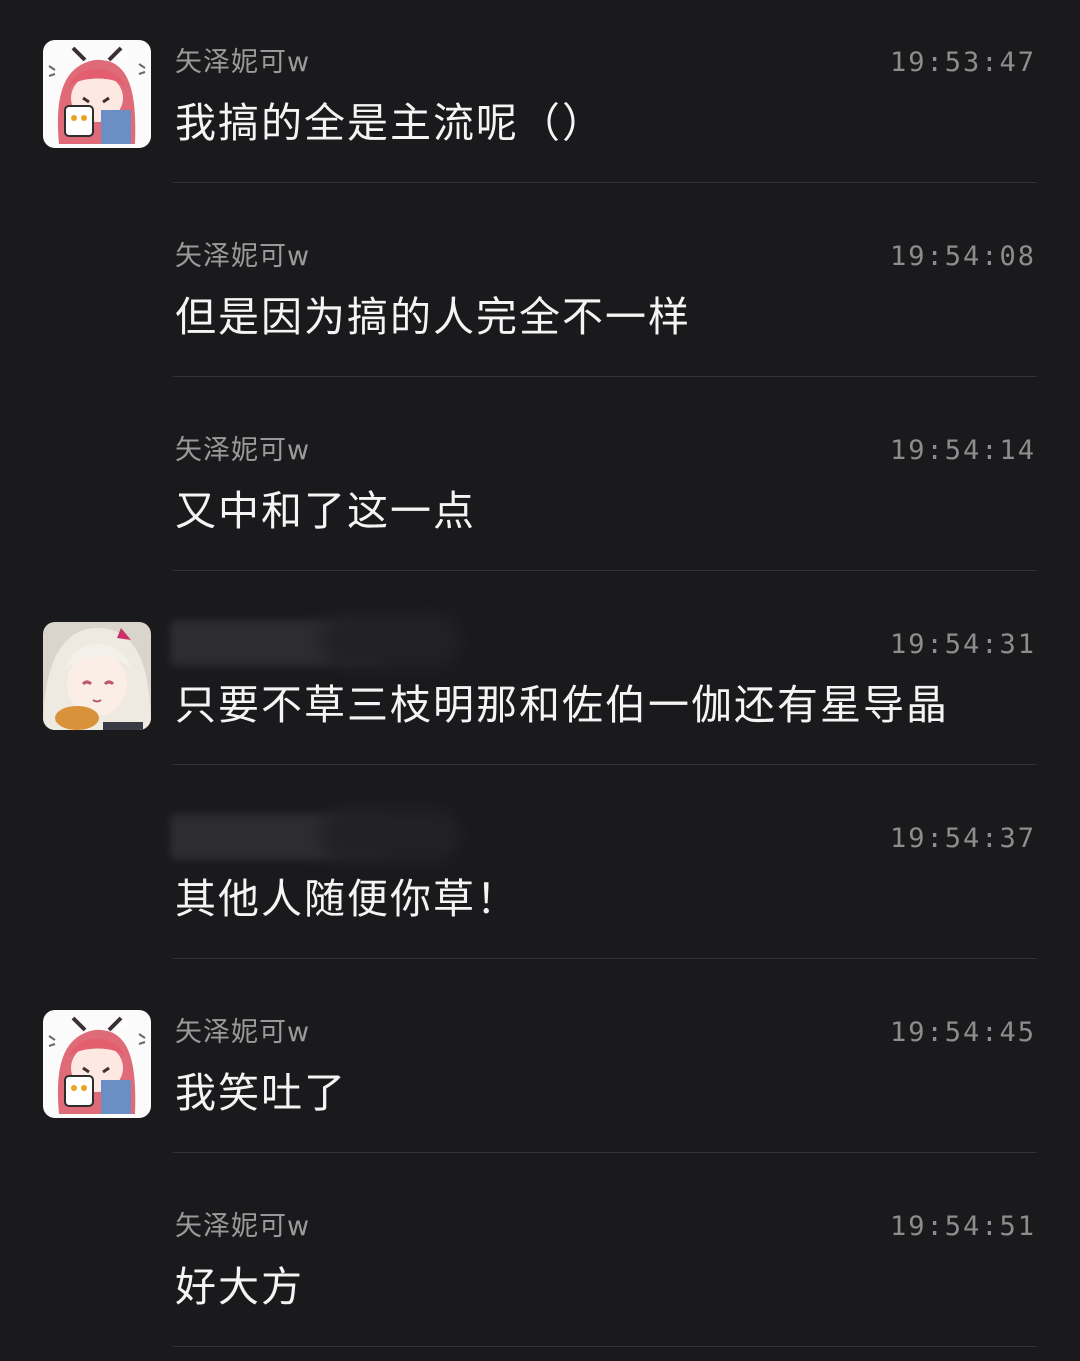 This screenshot has width=1080, height=1361. I want to click on message-item: 矢泽妮可w 19:53:47 我搞的全是主流呢（）, so click(540, 97).